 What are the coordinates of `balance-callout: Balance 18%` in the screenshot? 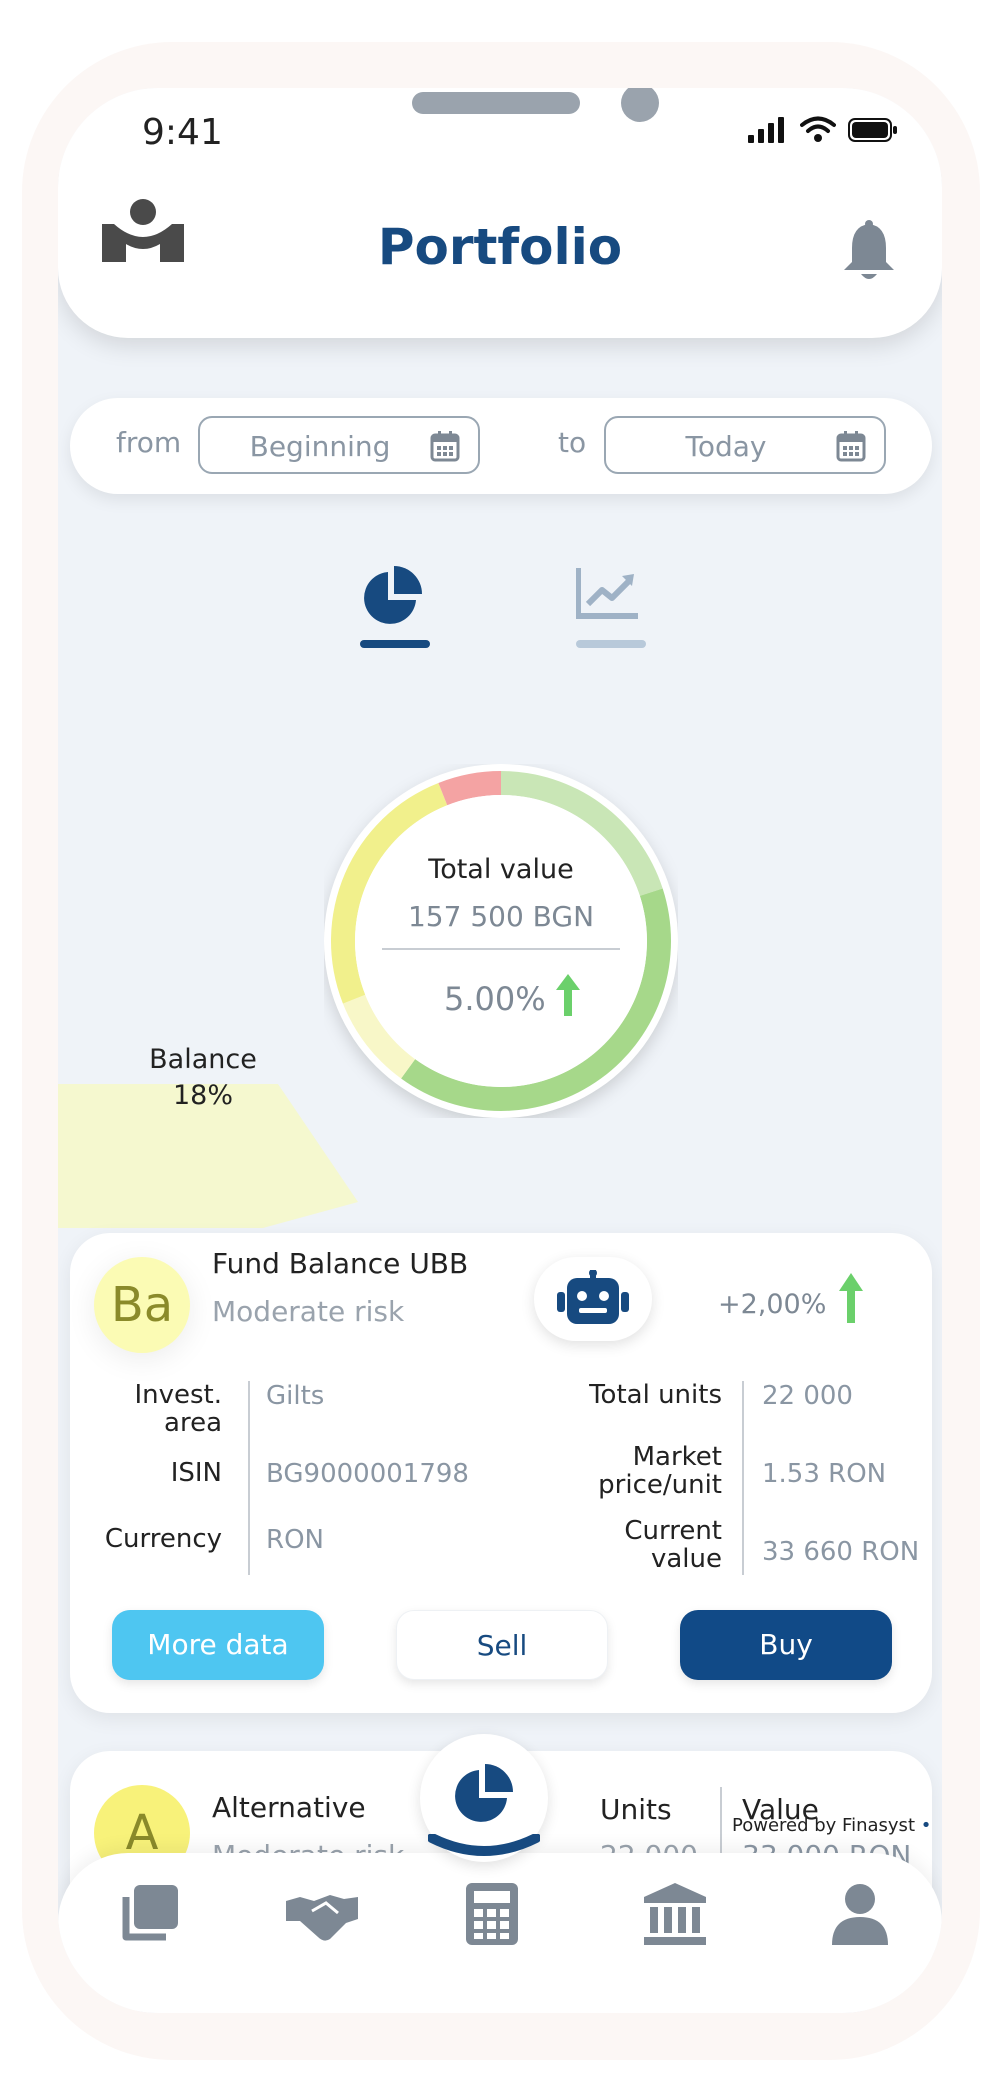 It's located at (203, 1078).